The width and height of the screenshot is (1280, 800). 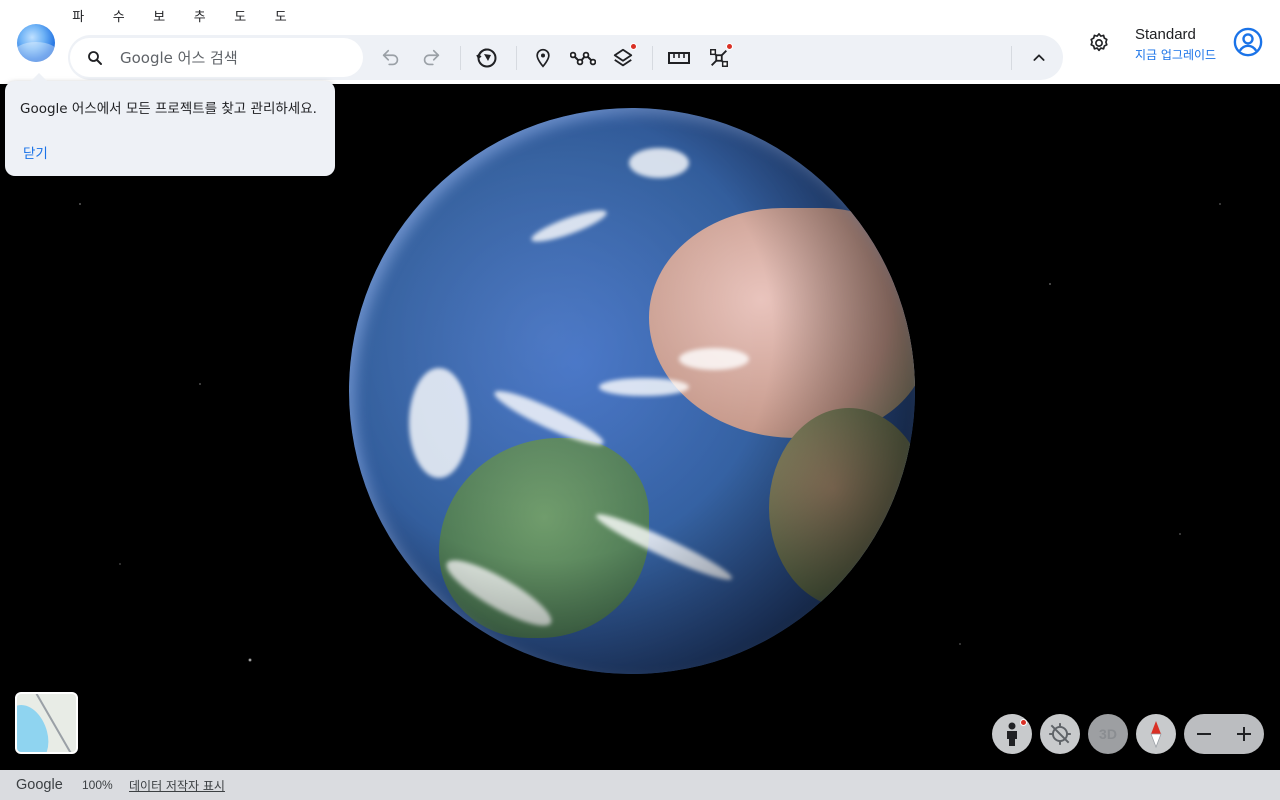 I want to click on voyager-icon, so click(x=487, y=58).